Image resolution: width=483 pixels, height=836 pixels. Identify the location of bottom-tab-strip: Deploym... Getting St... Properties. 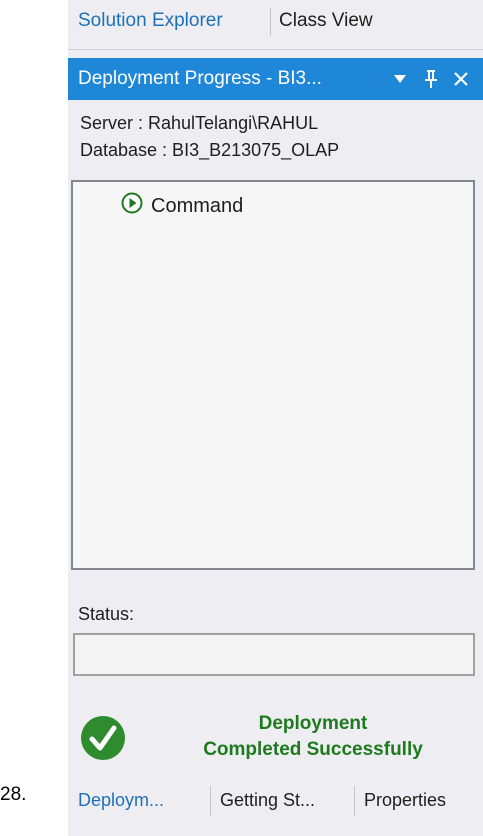
(275, 801).